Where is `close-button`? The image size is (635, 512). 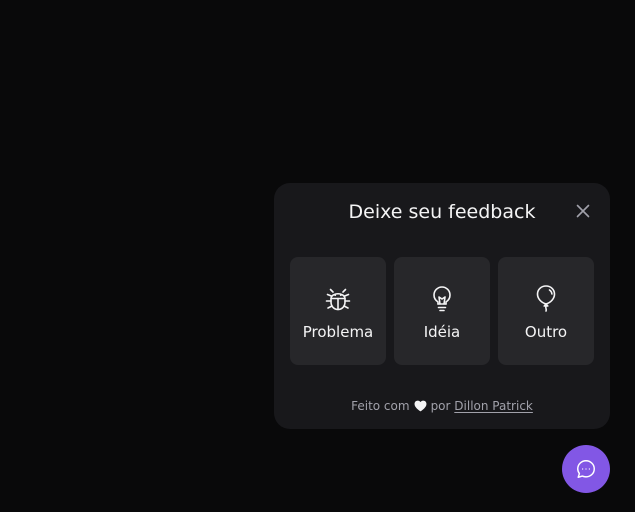
close-button is located at coordinates (583, 211).